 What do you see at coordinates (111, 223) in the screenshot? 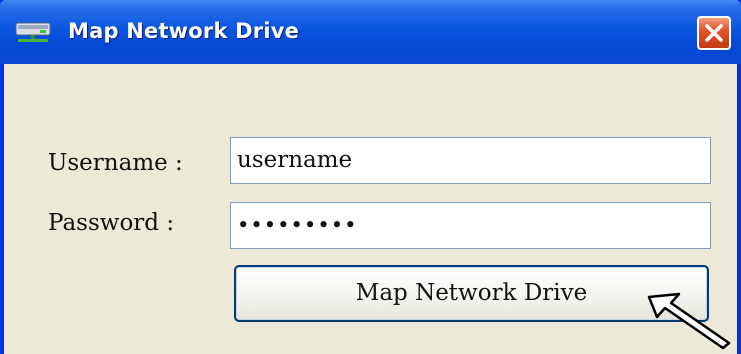
I see `password-label: Password :` at bounding box center [111, 223].